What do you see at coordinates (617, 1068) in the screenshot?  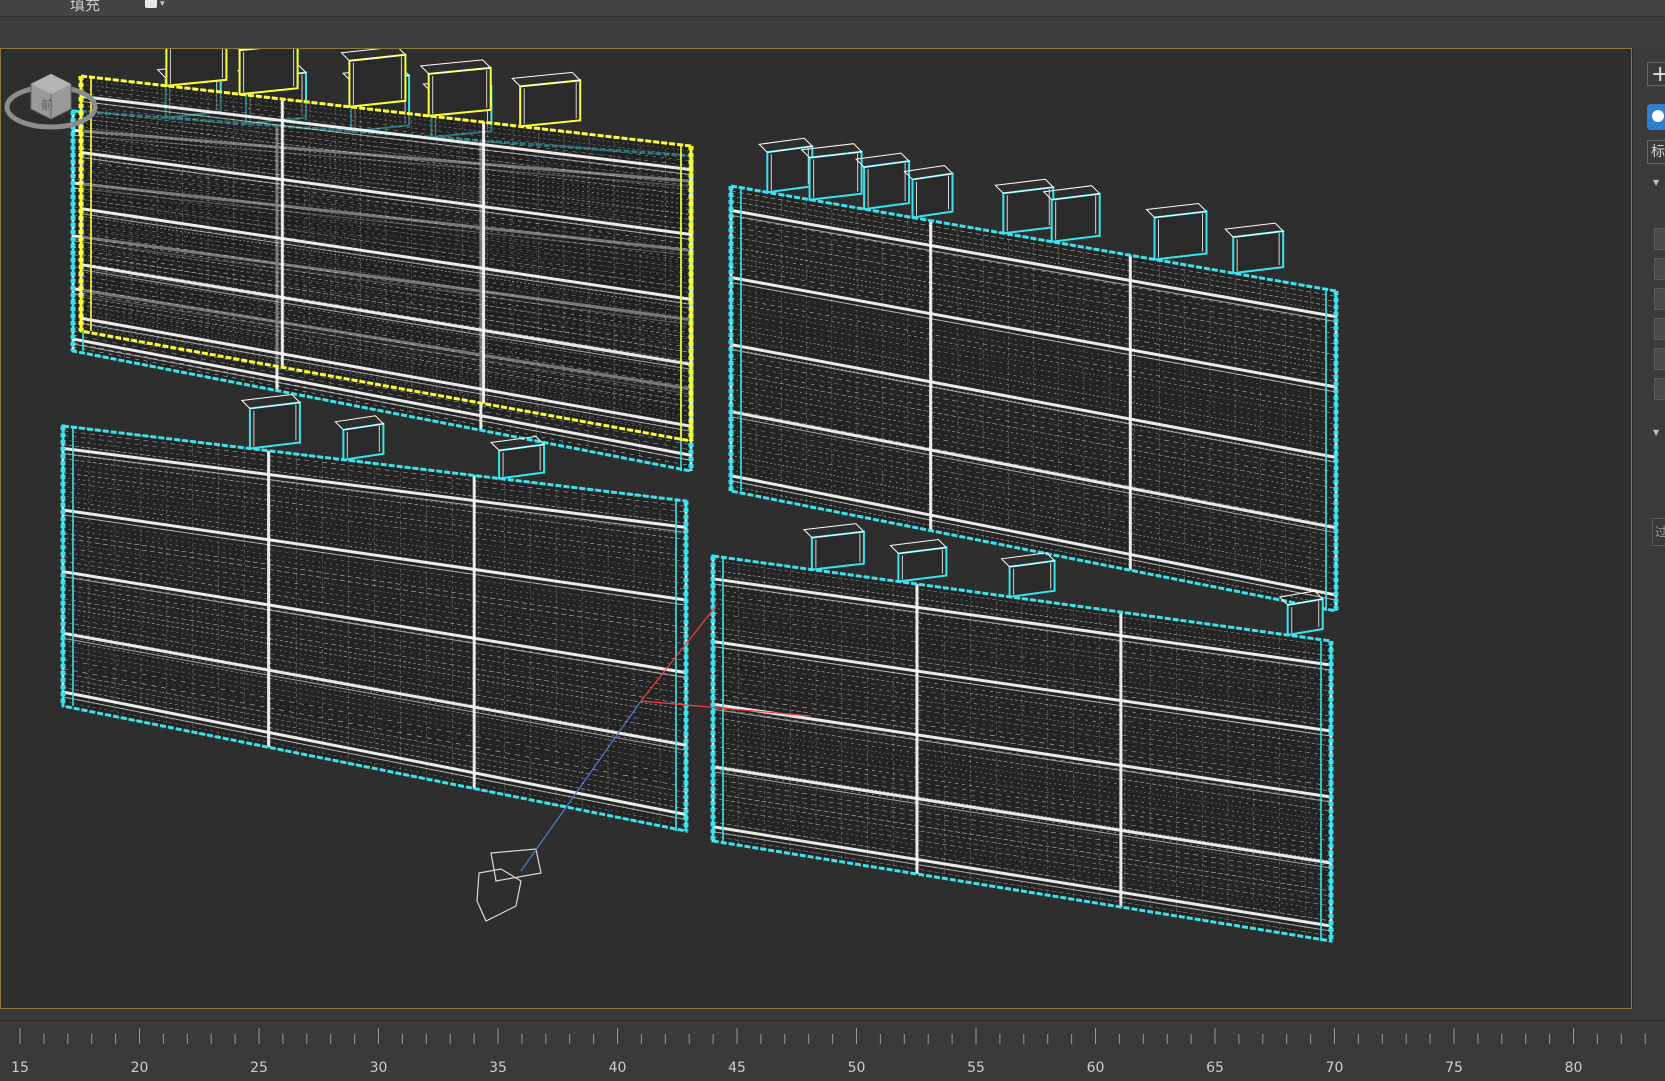 I see `timeline-tick-label: 40` at bounding box center [617, 1068].